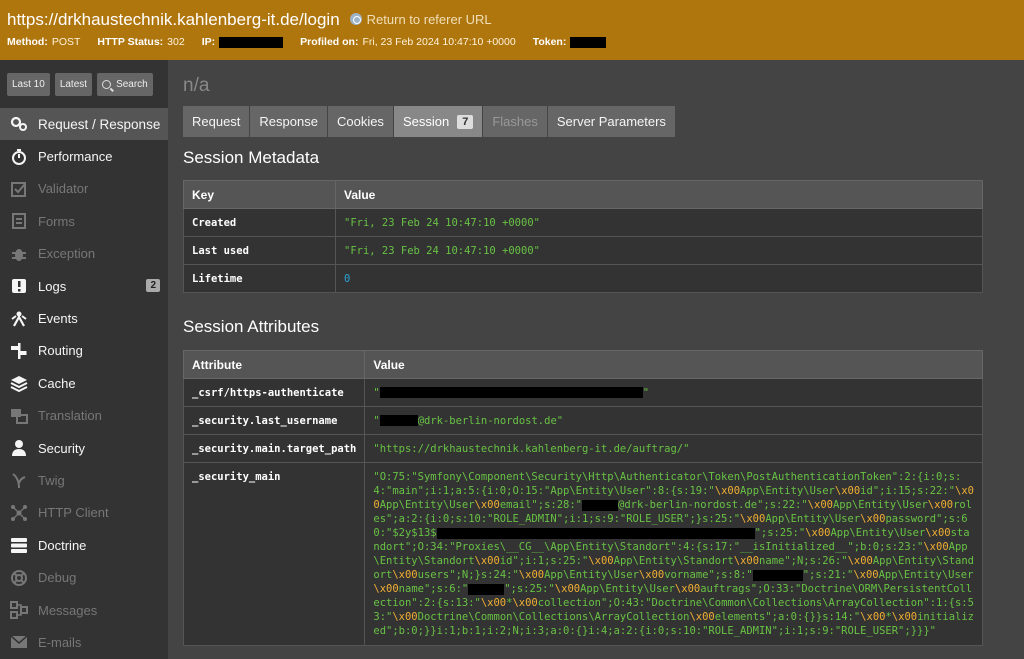  I want to click on sidebar-item-label: Debug, so click(57, 578).